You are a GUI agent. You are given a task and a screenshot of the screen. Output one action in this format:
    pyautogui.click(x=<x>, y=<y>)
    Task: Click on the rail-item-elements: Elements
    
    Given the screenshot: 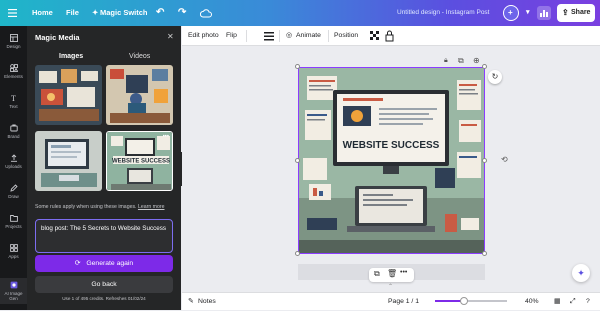 What is the action you would take?
    pyautogui.click(x=13, y=71)
    